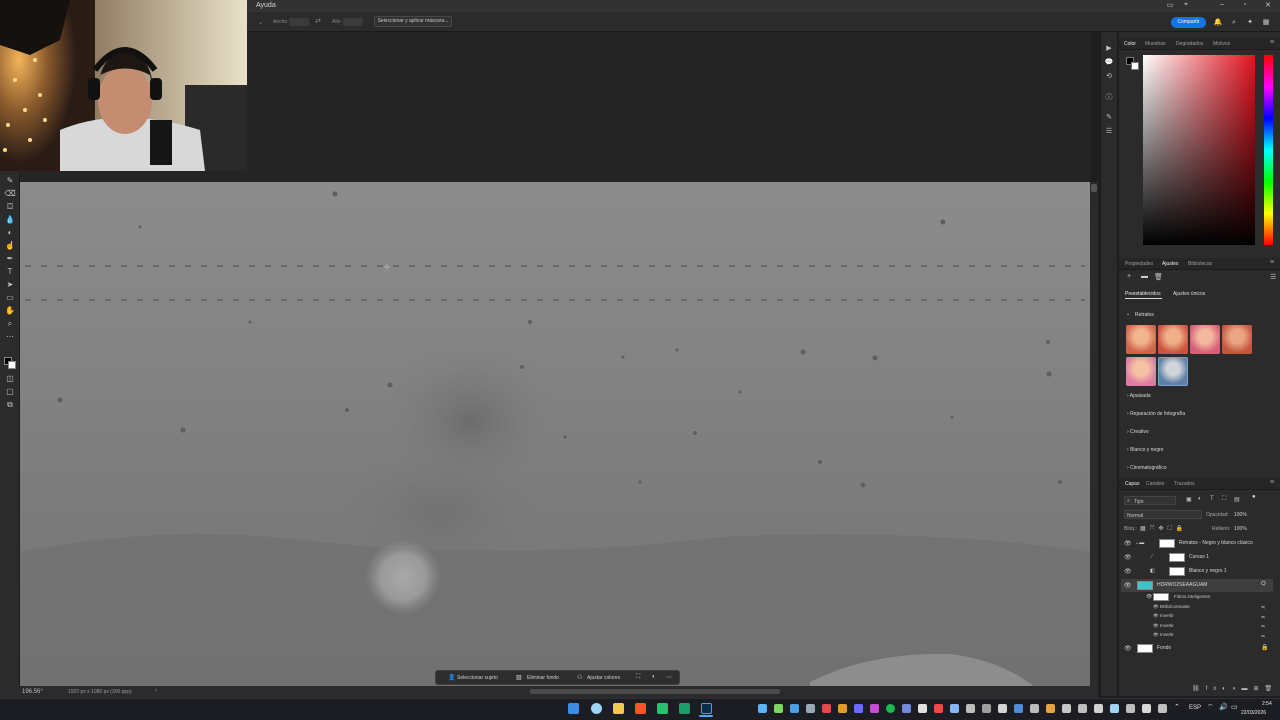 Image resolution: width=1280 pixels, height=720 pixels. I want to click on filter-smart-object-icon: ▤, so click(1237, 499).